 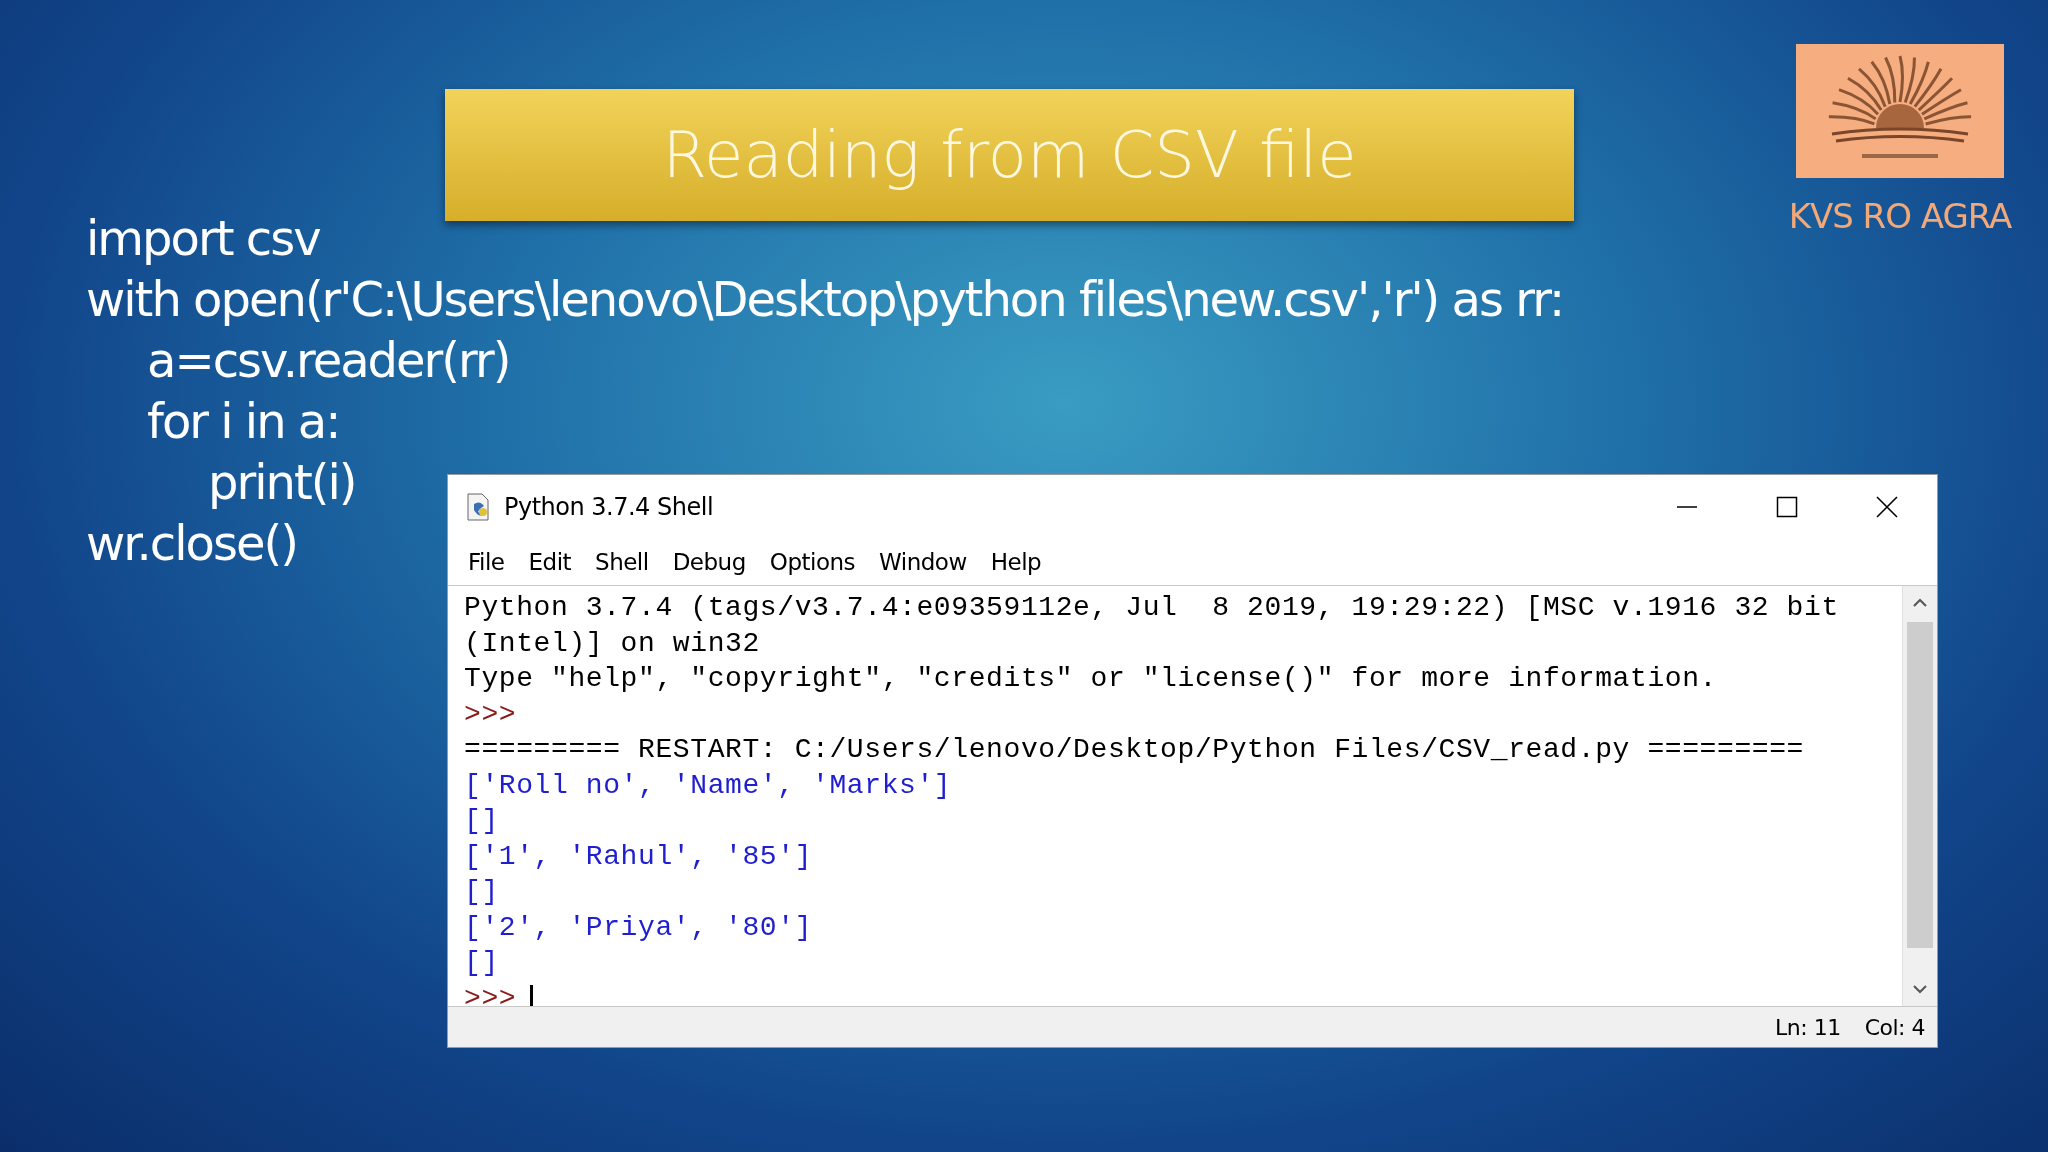 What do you see at coordinates (638, 856) in the screenshot?
I see `shell-output: ['1', 'Rahul', '85']` at bounding box center [638, 856].